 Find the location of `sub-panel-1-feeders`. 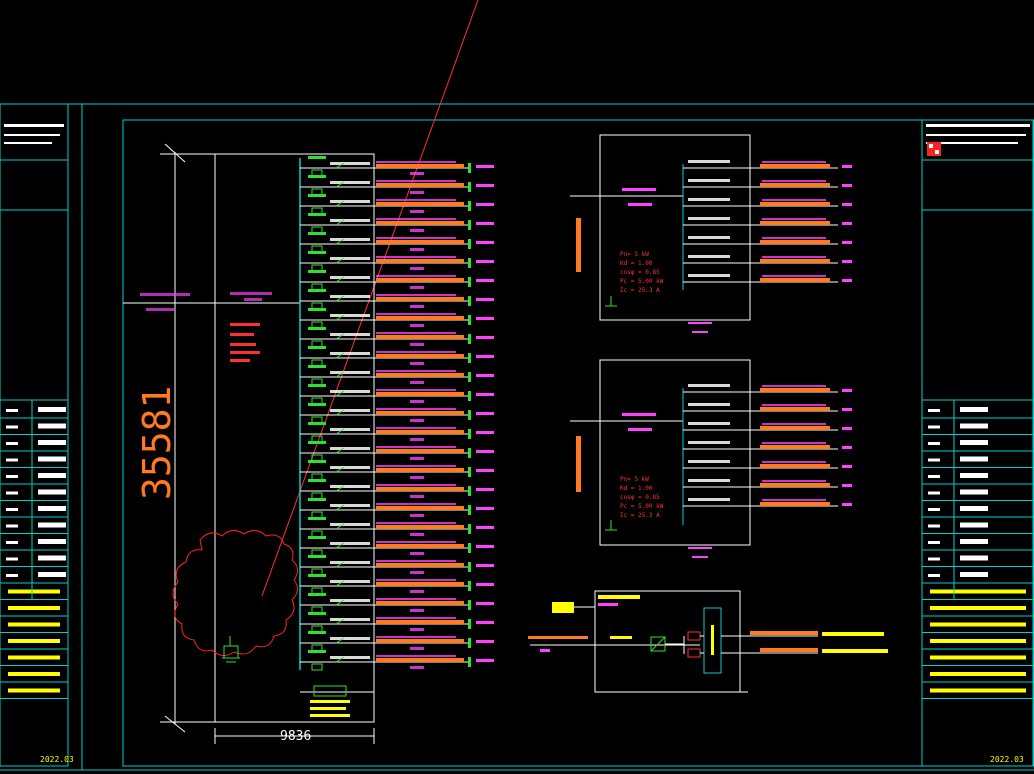

sub-panel-1-feeders is located at coordinates (767, 221).